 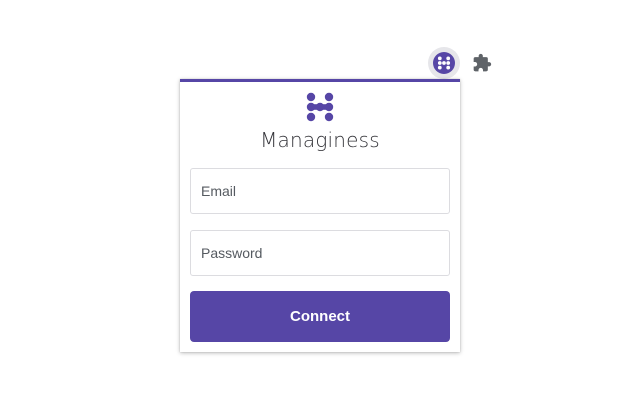 I want to click on extensions-menu-button, so click(x=482, y=63).